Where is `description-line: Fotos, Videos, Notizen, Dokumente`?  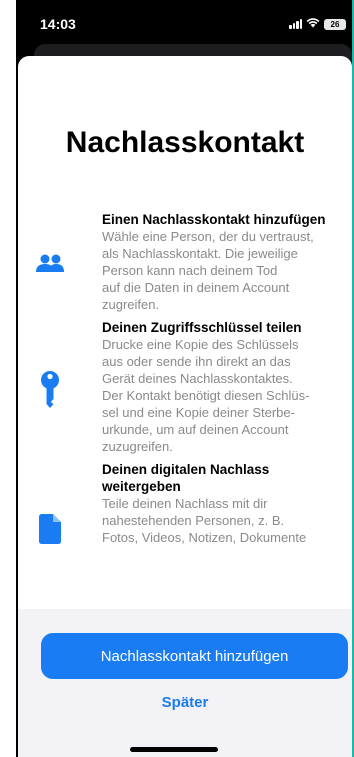 description-line: Fotos, Videos, Notizen, Dokumente is located at coordinates (204, 537).